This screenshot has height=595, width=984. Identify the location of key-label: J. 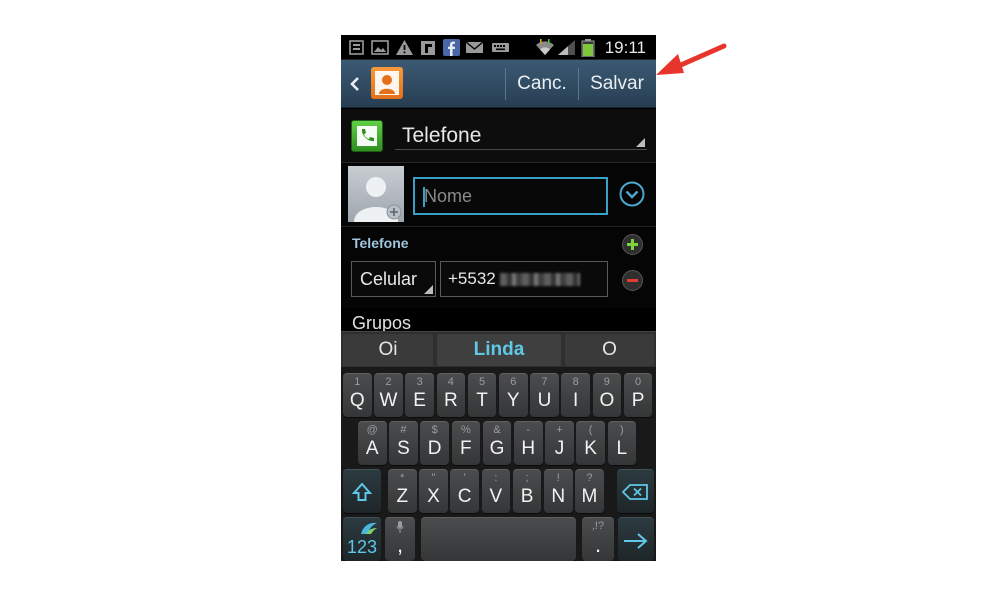
(559, 448).